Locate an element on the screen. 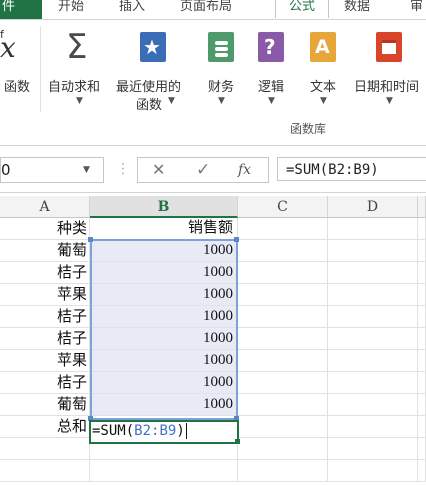 This screenshot has height=485, width=426. text-functions-button: A 文本 ▼ is located at coordinates (324, 69).